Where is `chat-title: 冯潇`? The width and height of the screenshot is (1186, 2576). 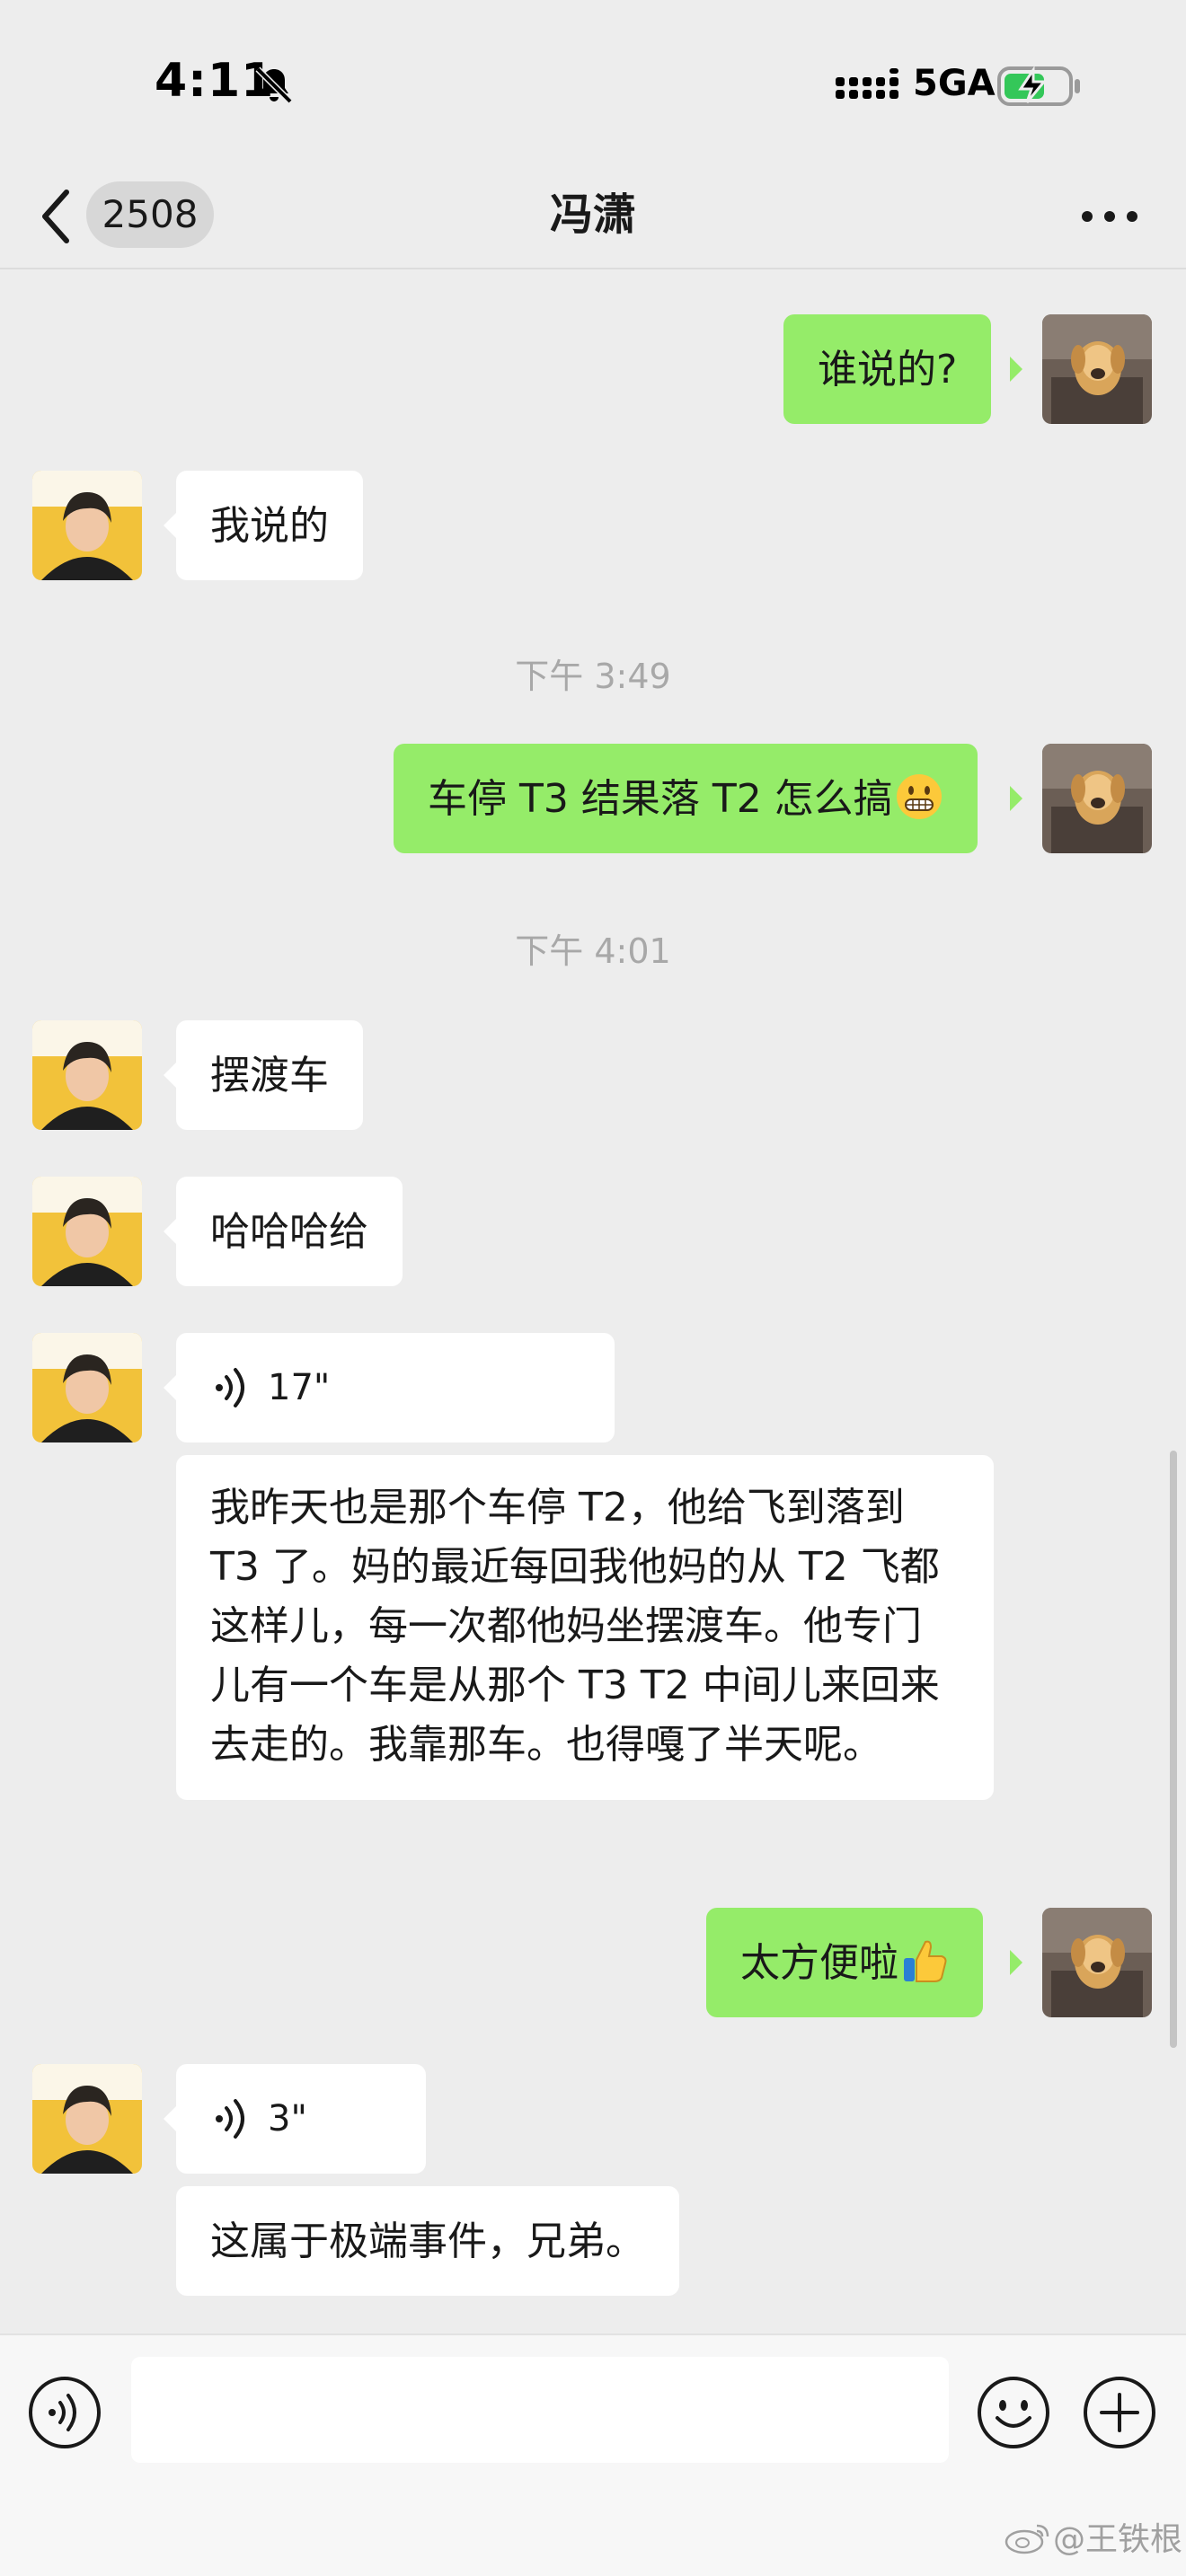
chat-title: 冯潇 is located at coordinates (592, 215).